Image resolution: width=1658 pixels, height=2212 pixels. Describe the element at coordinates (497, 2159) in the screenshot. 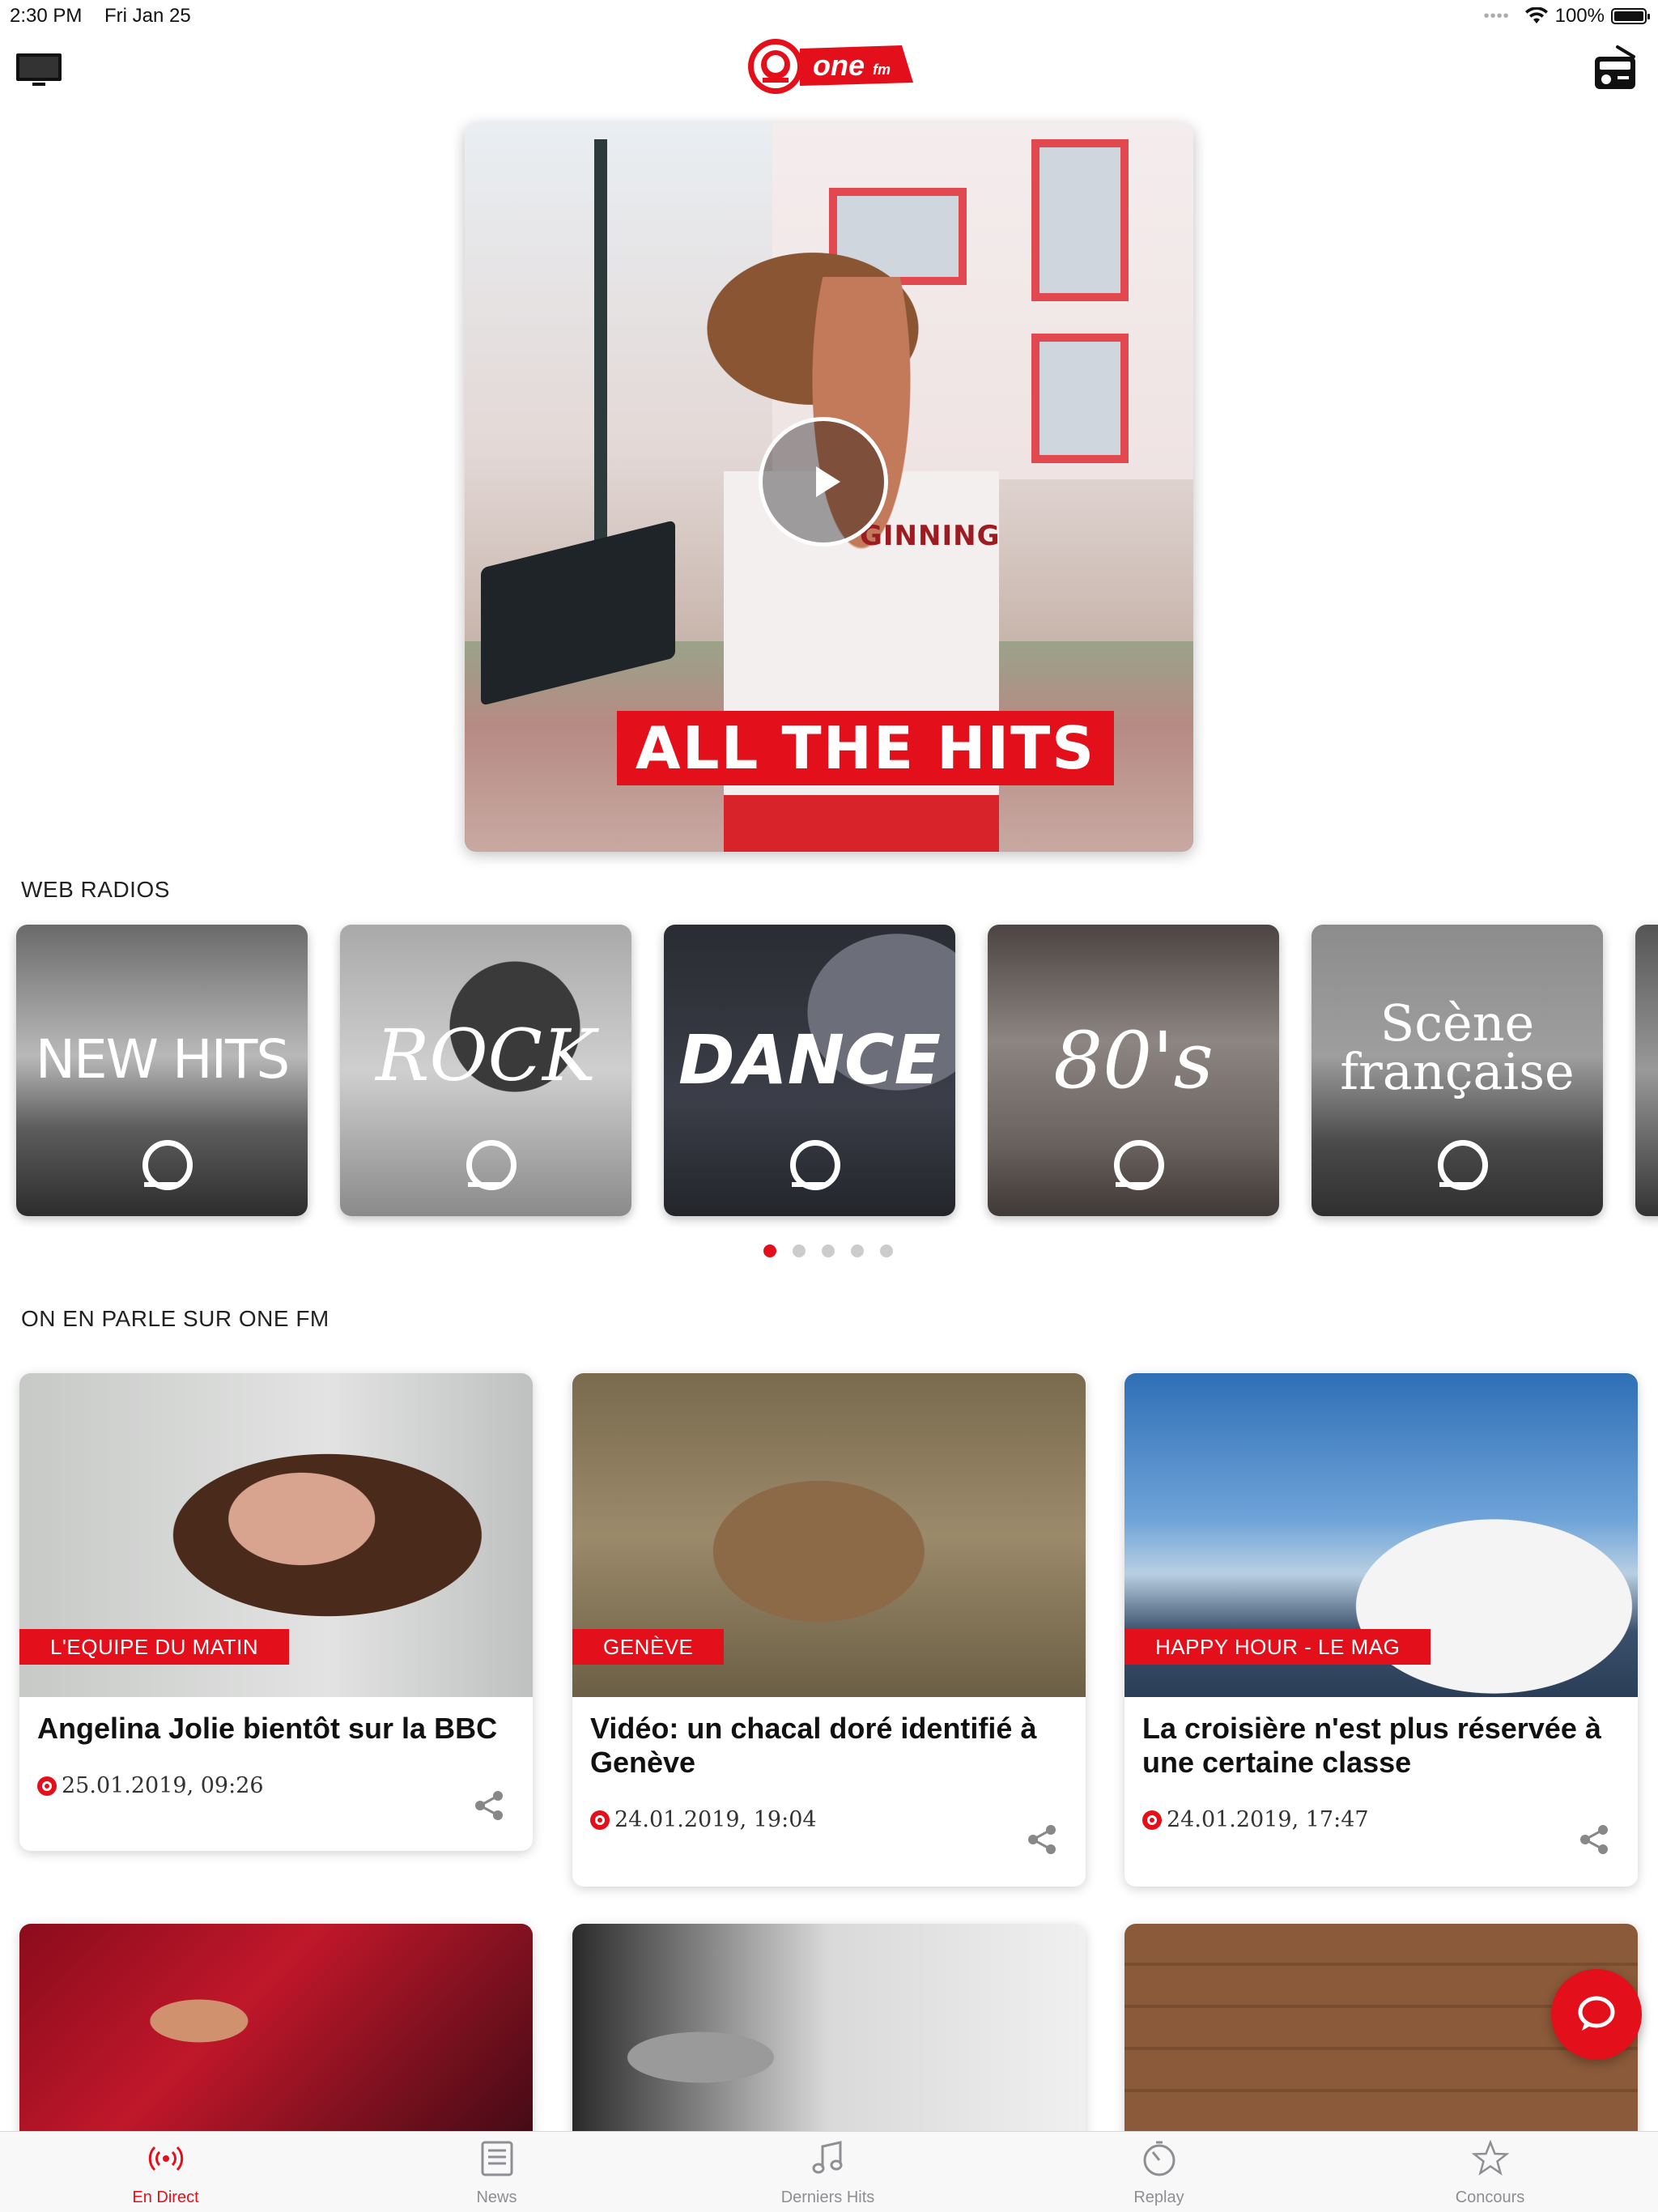

I see `newspaper-icon` at that location.